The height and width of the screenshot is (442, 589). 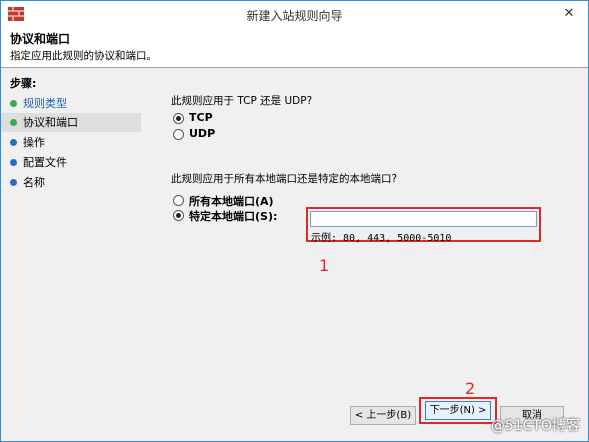 I want to click on sidebar-item-label: 名称, so click(x=34, y=182).